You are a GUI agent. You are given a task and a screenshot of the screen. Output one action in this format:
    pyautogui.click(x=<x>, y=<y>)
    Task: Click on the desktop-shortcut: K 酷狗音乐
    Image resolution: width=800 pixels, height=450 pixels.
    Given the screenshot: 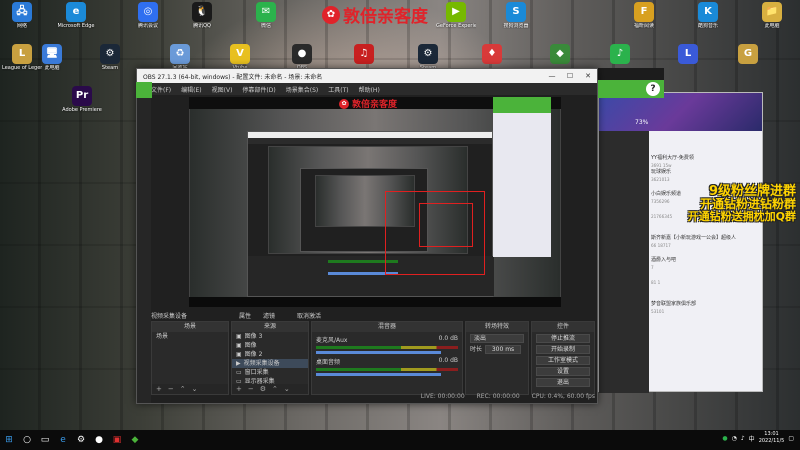 What is the action you would take?
    pyautogui.click(x=708, y=15)
    